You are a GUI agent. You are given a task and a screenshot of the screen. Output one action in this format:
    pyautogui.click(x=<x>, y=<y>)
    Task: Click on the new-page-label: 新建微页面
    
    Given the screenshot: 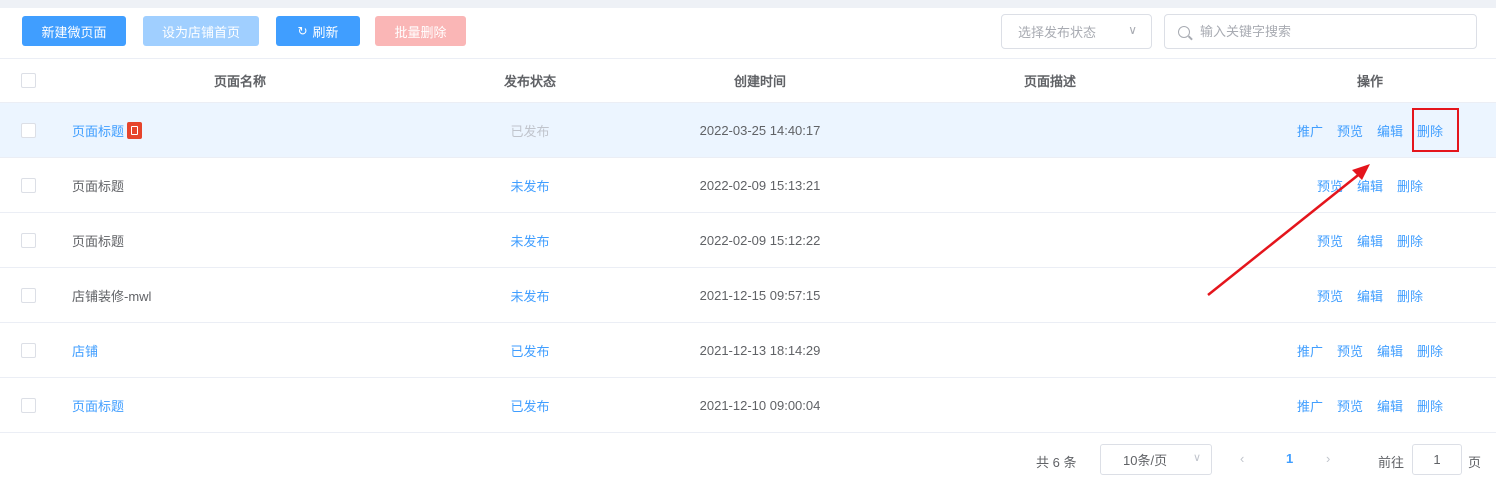 What is the action you would take?
    pyautogui.click(x=74, y=32)
    